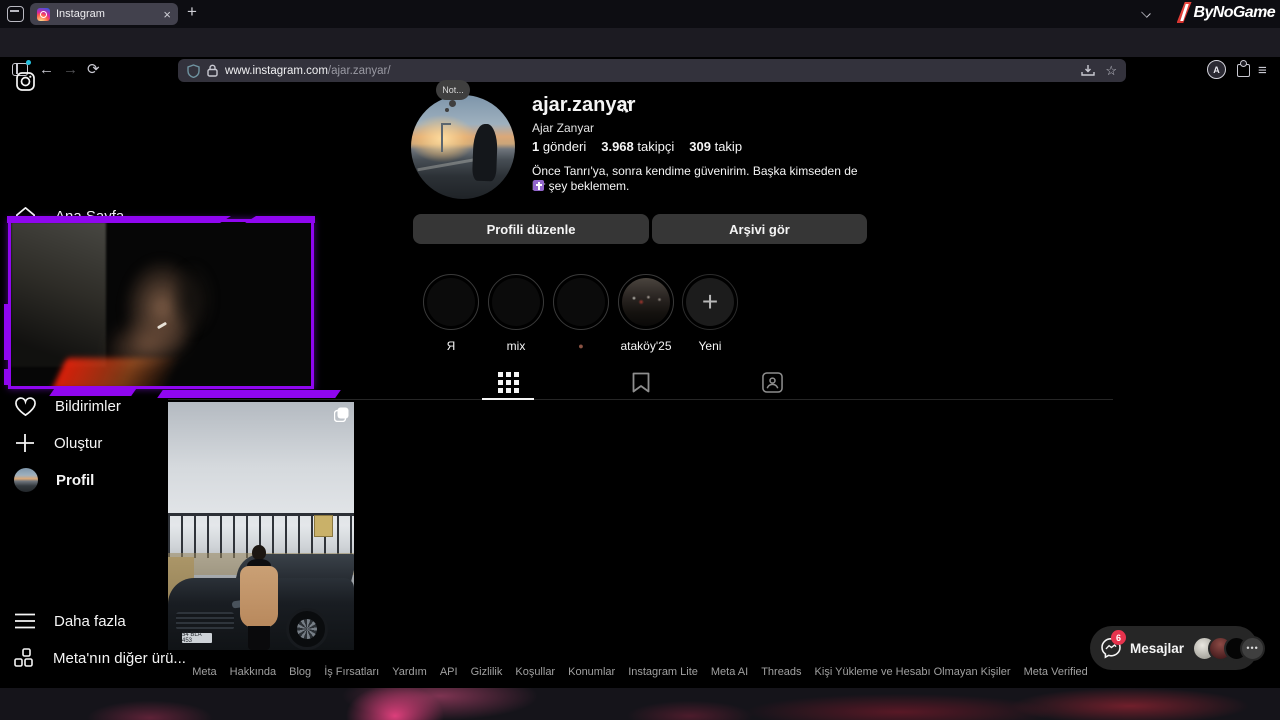  Describe the element at coordinates (46, 69) in the screenshot. I see `back-icon: ←` at that location.